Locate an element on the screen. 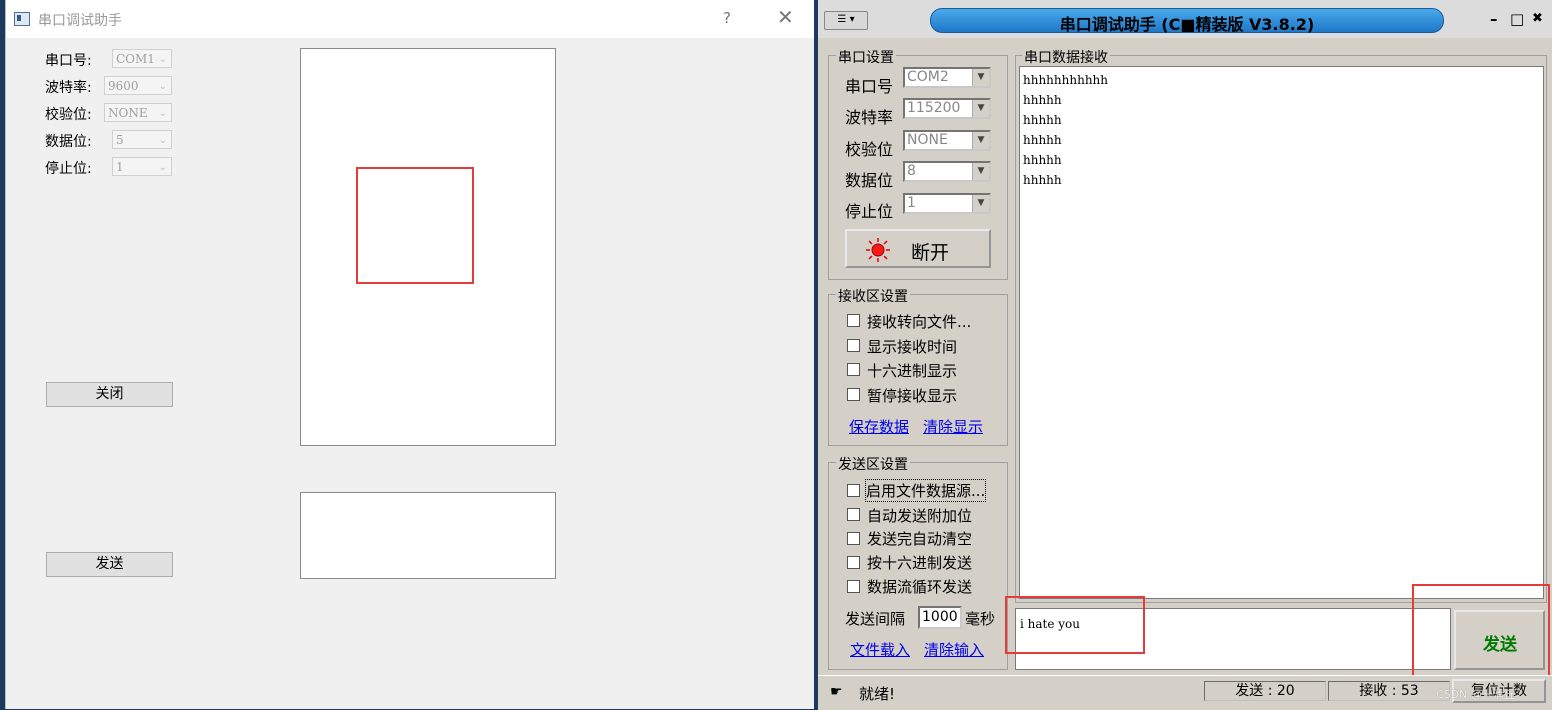 The image size is (1552, 710). help-button: ? is located at coordinates (727, 18).